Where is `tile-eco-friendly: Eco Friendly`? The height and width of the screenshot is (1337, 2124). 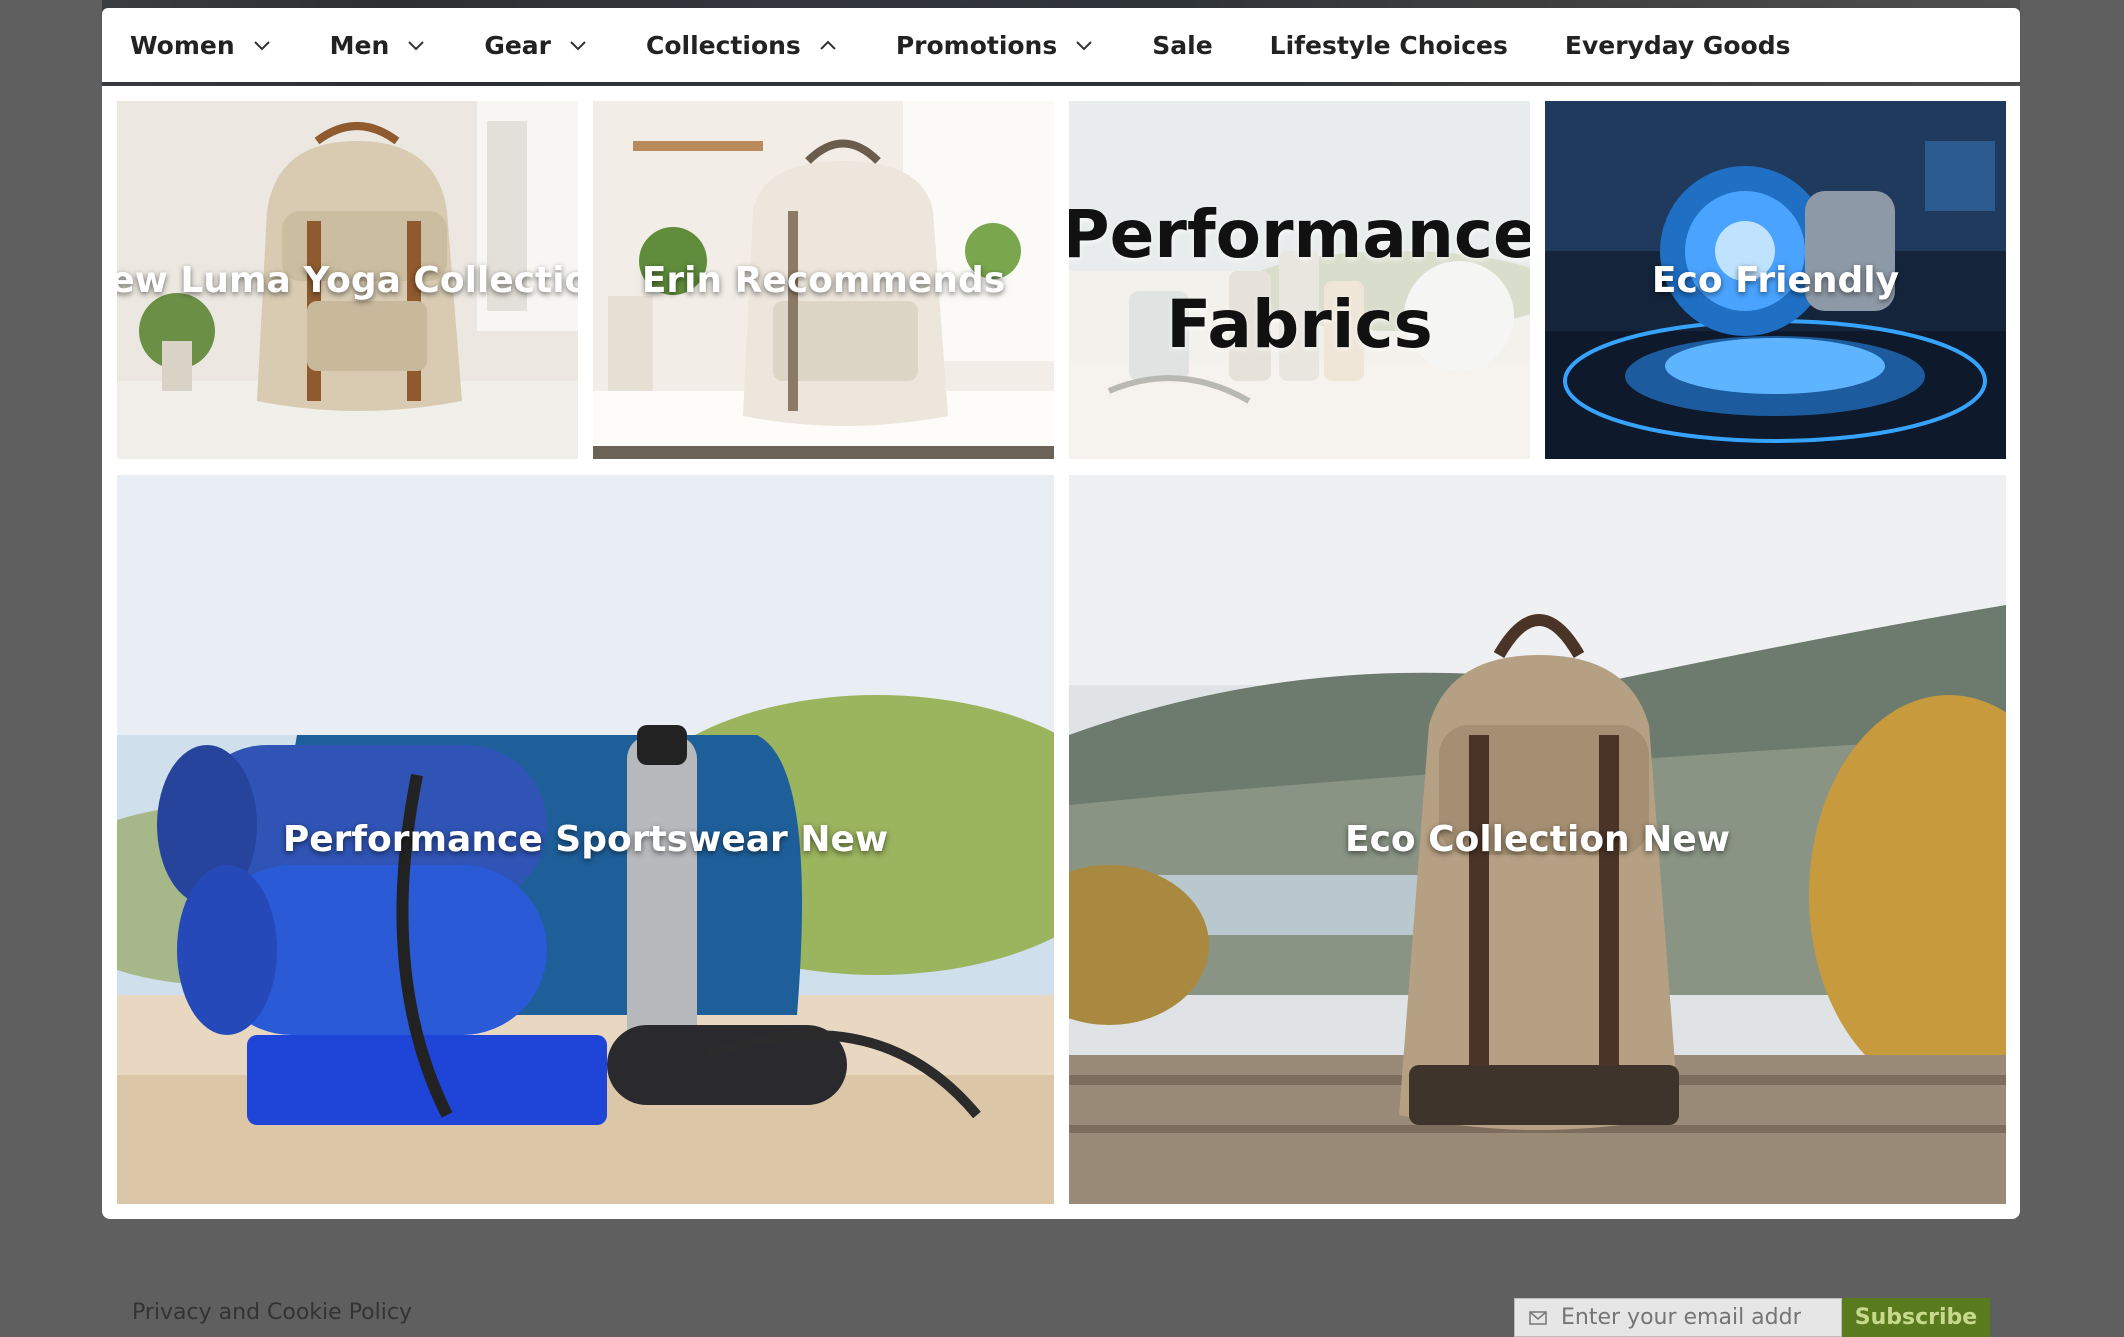 tile-eco-friendly: Eco Friendly is located at coordinates (1775, 280).